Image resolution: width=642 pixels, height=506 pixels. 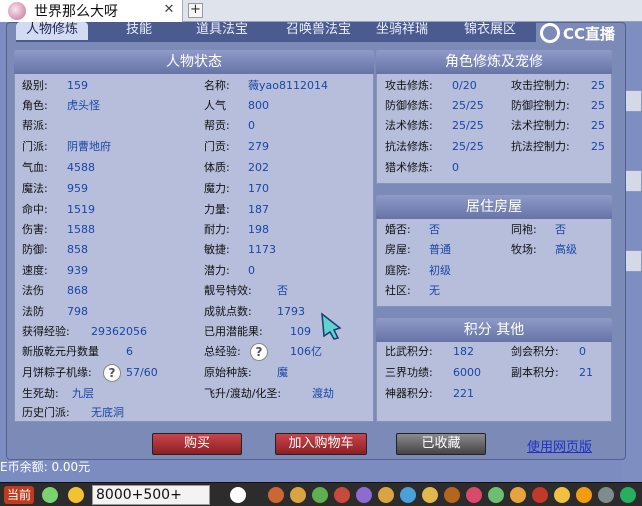 What do you see at coordinates (217, 209) in the screenshot?
I see `status-row-strength: 力量:` at bounding box center [217, 209].